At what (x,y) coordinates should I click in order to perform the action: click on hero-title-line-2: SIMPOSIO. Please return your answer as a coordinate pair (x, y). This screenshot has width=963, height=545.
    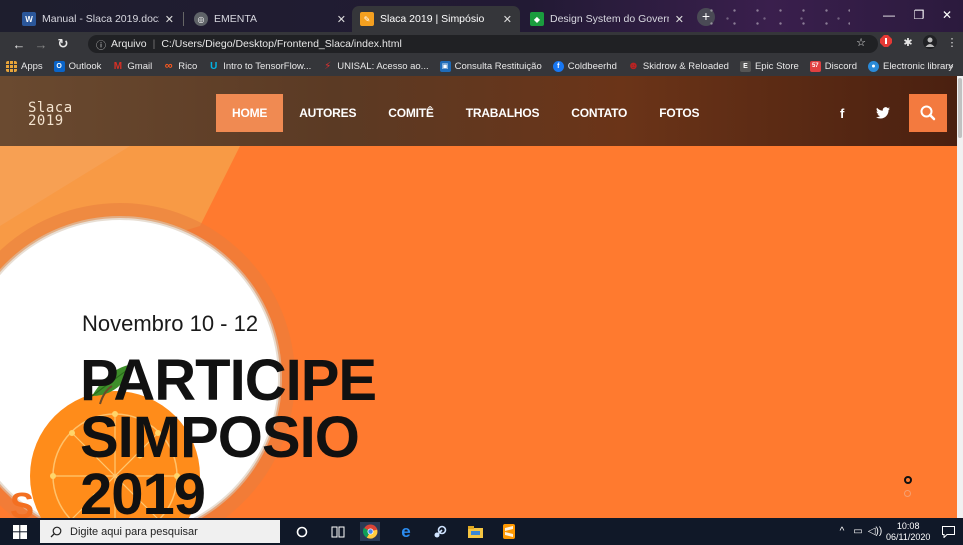
    Looking at the image, I should click on (220, 437).